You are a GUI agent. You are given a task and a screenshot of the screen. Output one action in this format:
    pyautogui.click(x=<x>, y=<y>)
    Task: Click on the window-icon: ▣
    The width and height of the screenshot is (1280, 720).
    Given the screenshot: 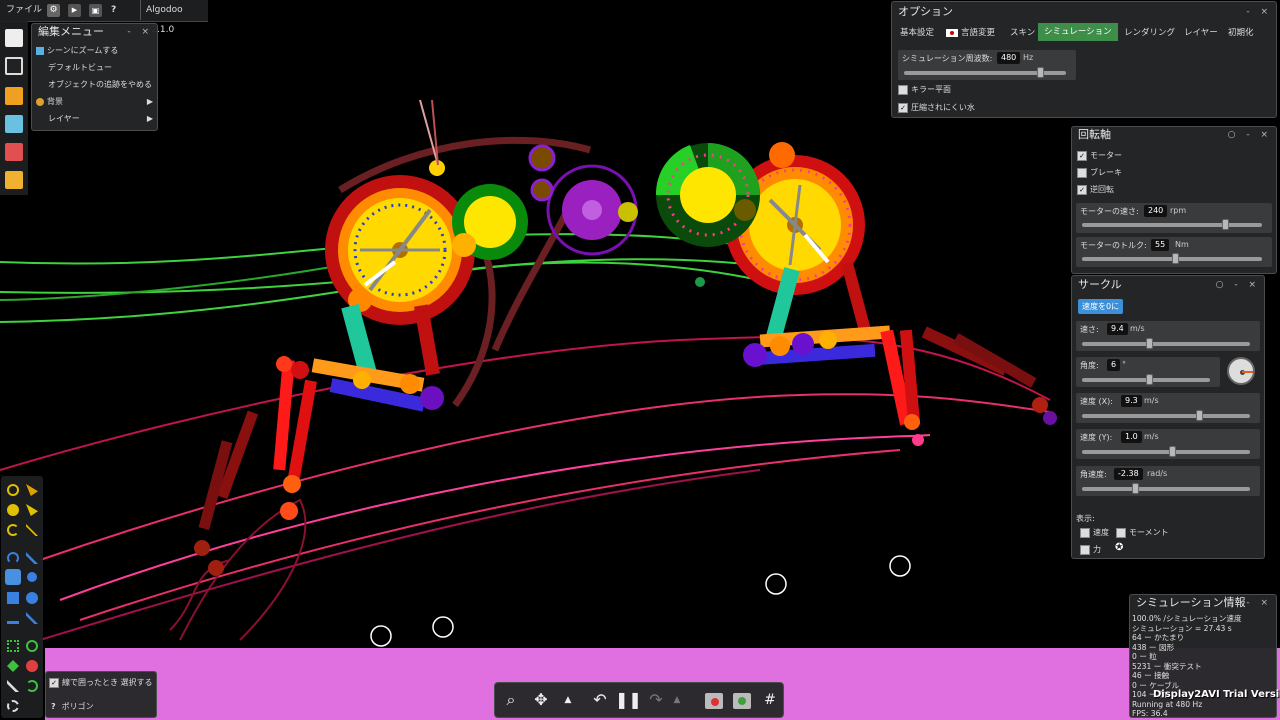 What is the action you would take?
    pyautogui.click(x=95, y=10)
    